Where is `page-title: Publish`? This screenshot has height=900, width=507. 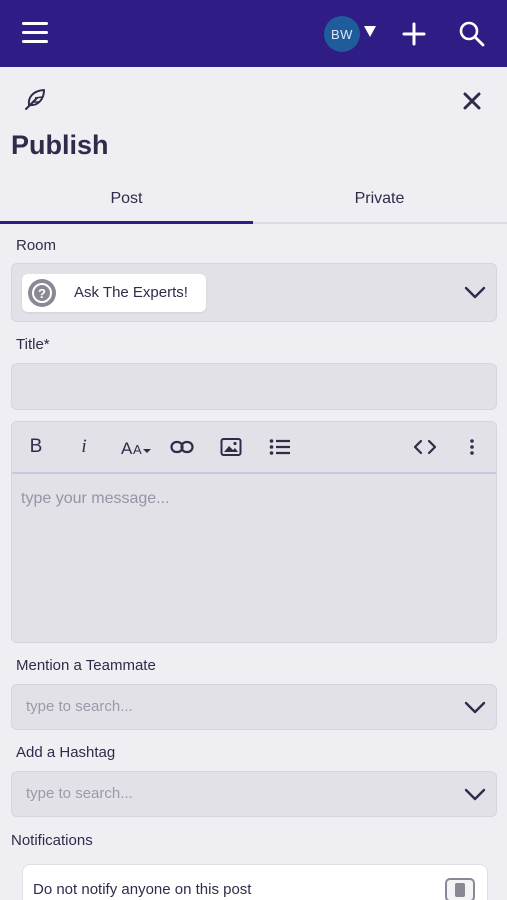 page-title: Publish is located at coordinates (60, 145).